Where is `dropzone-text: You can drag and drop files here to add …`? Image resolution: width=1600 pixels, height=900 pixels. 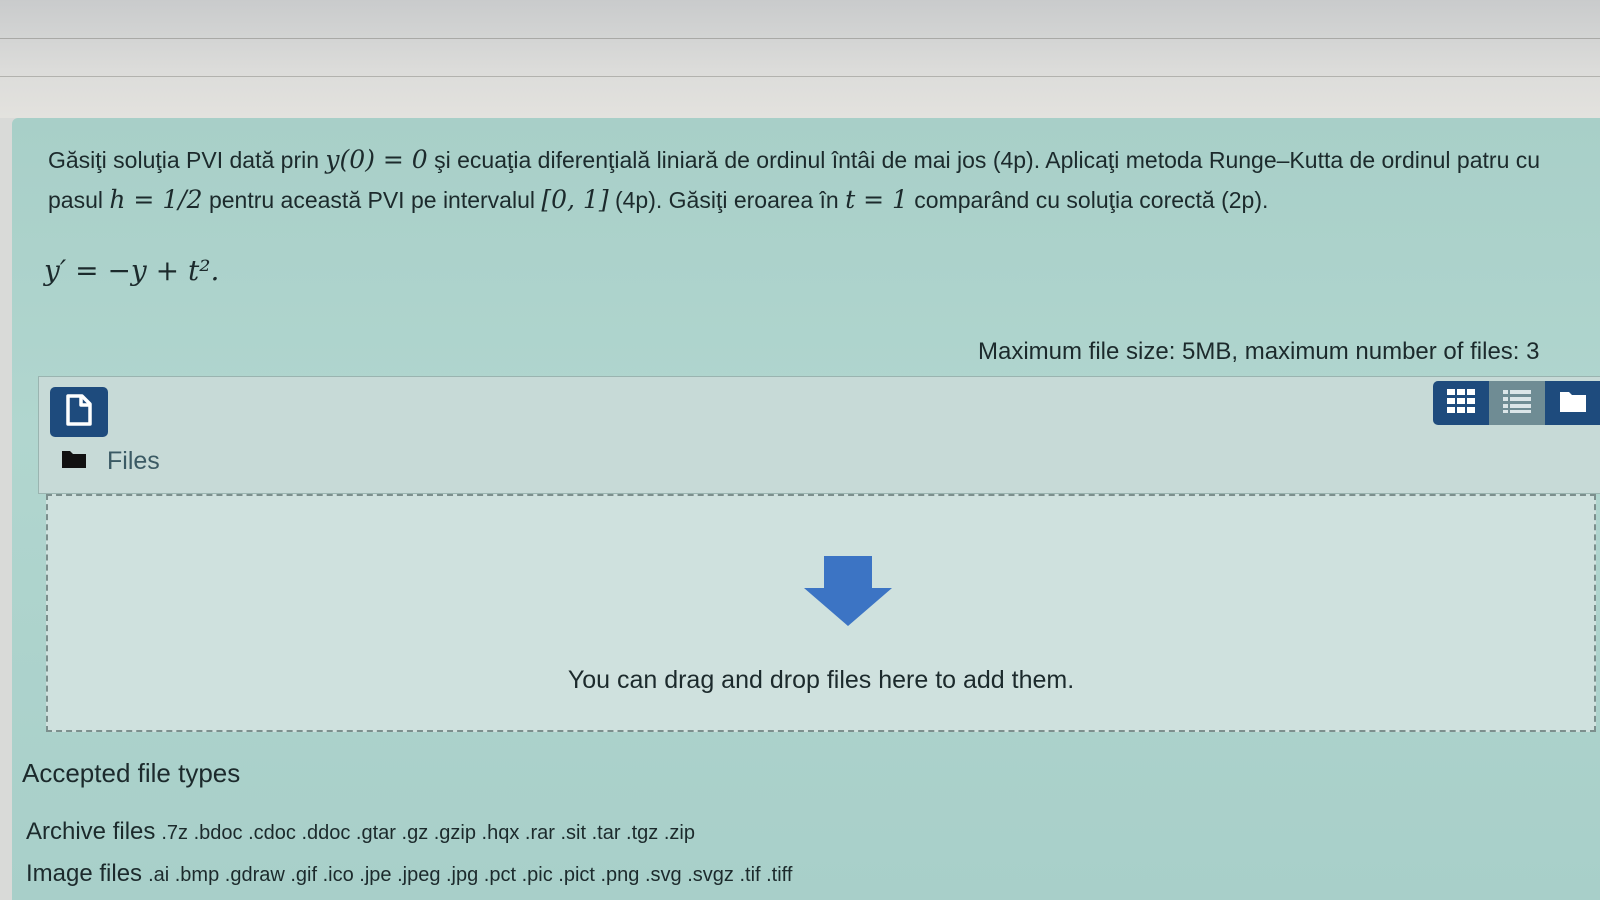 dropzone-text: You can drag and drop files here to add … is located at coordinates (821, 680).